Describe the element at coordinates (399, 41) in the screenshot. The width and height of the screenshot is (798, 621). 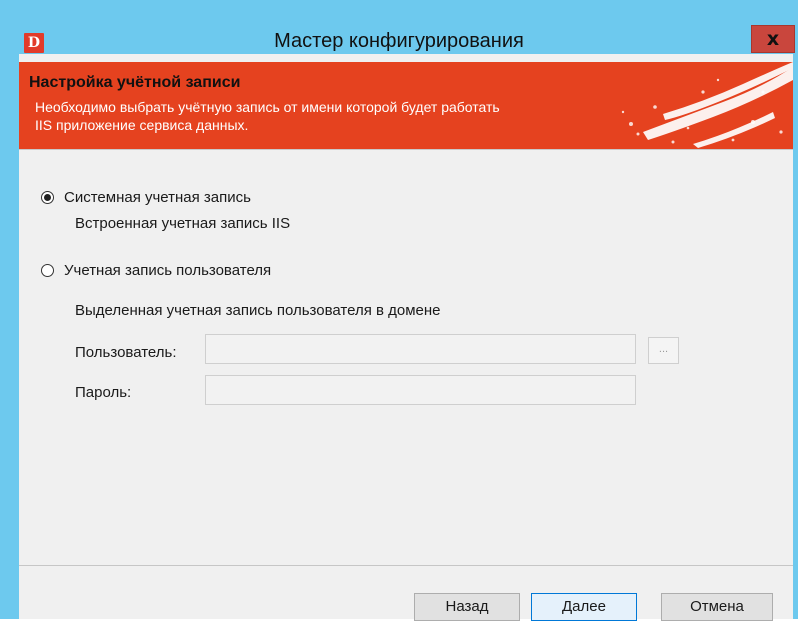
I see `window-title: Мастер конфигурирования` at that location.